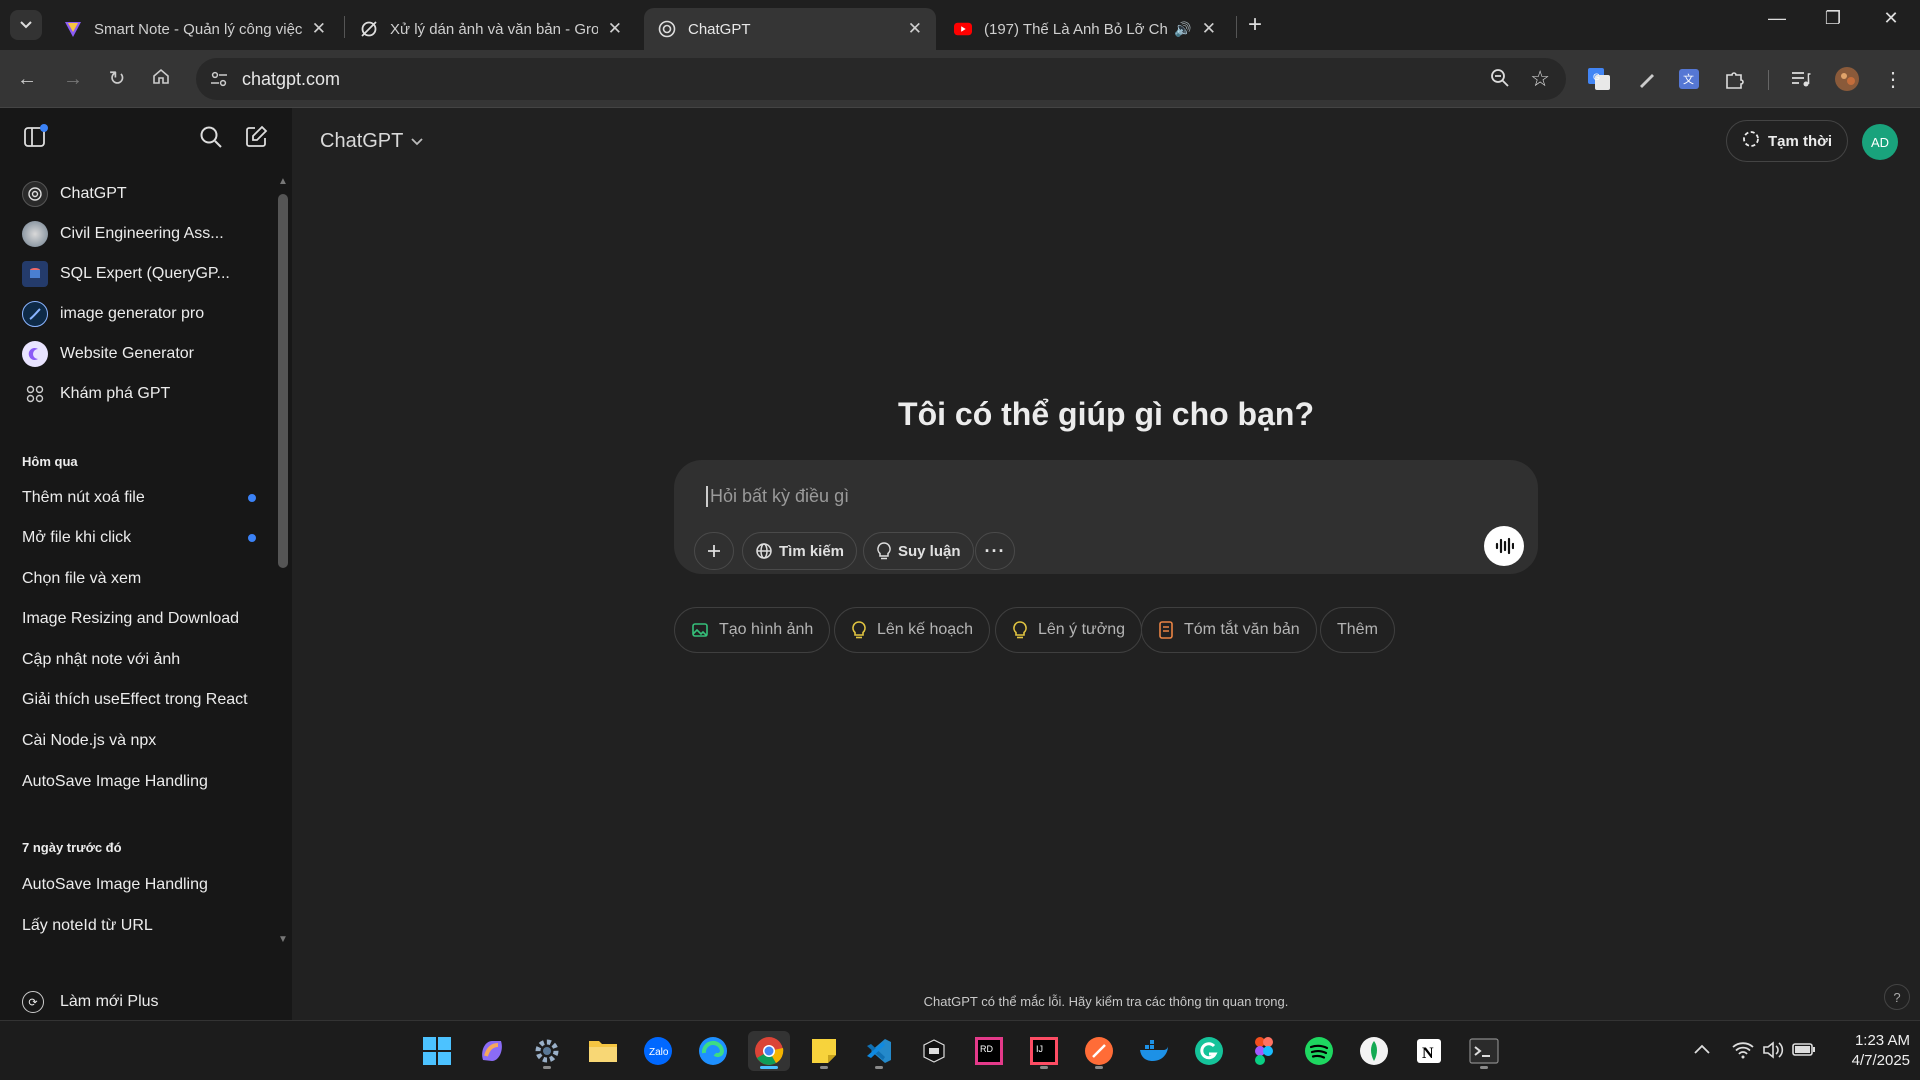 The width and height of the screenshot is (1920, 1080). What do you see at coordinates (142, 538) in the screenshot?
I see `chat-history-item: Mở file khi click` at bounding box center [142, 538].